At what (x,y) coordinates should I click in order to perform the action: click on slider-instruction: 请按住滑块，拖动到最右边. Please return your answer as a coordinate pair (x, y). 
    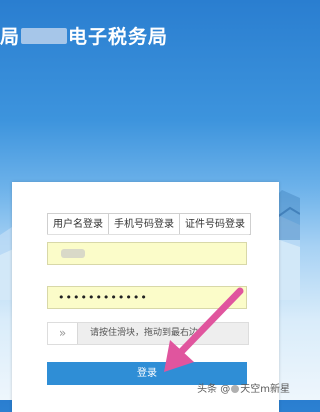
    Looking at the image, I should click on (144, 333).